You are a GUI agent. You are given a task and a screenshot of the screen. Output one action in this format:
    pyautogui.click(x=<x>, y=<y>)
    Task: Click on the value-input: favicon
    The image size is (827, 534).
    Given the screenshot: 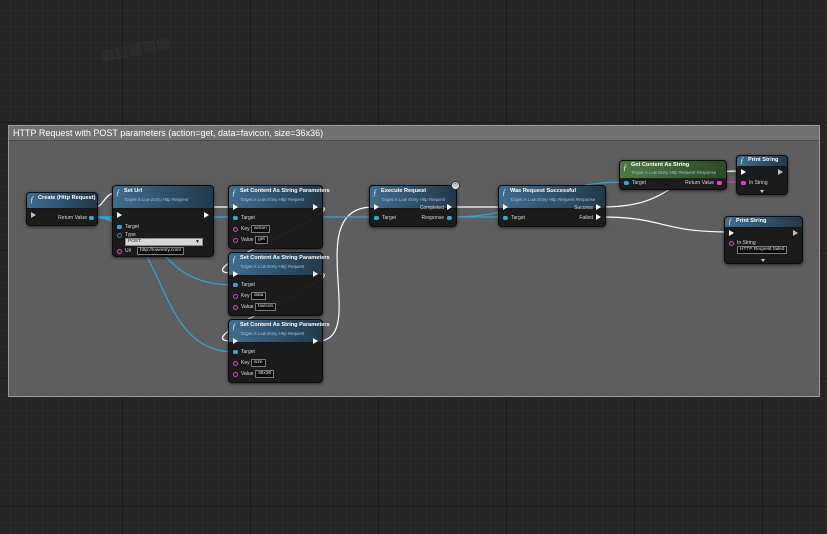 What is the action you would take?
    pyautogui.click(x=266, y=307)
    